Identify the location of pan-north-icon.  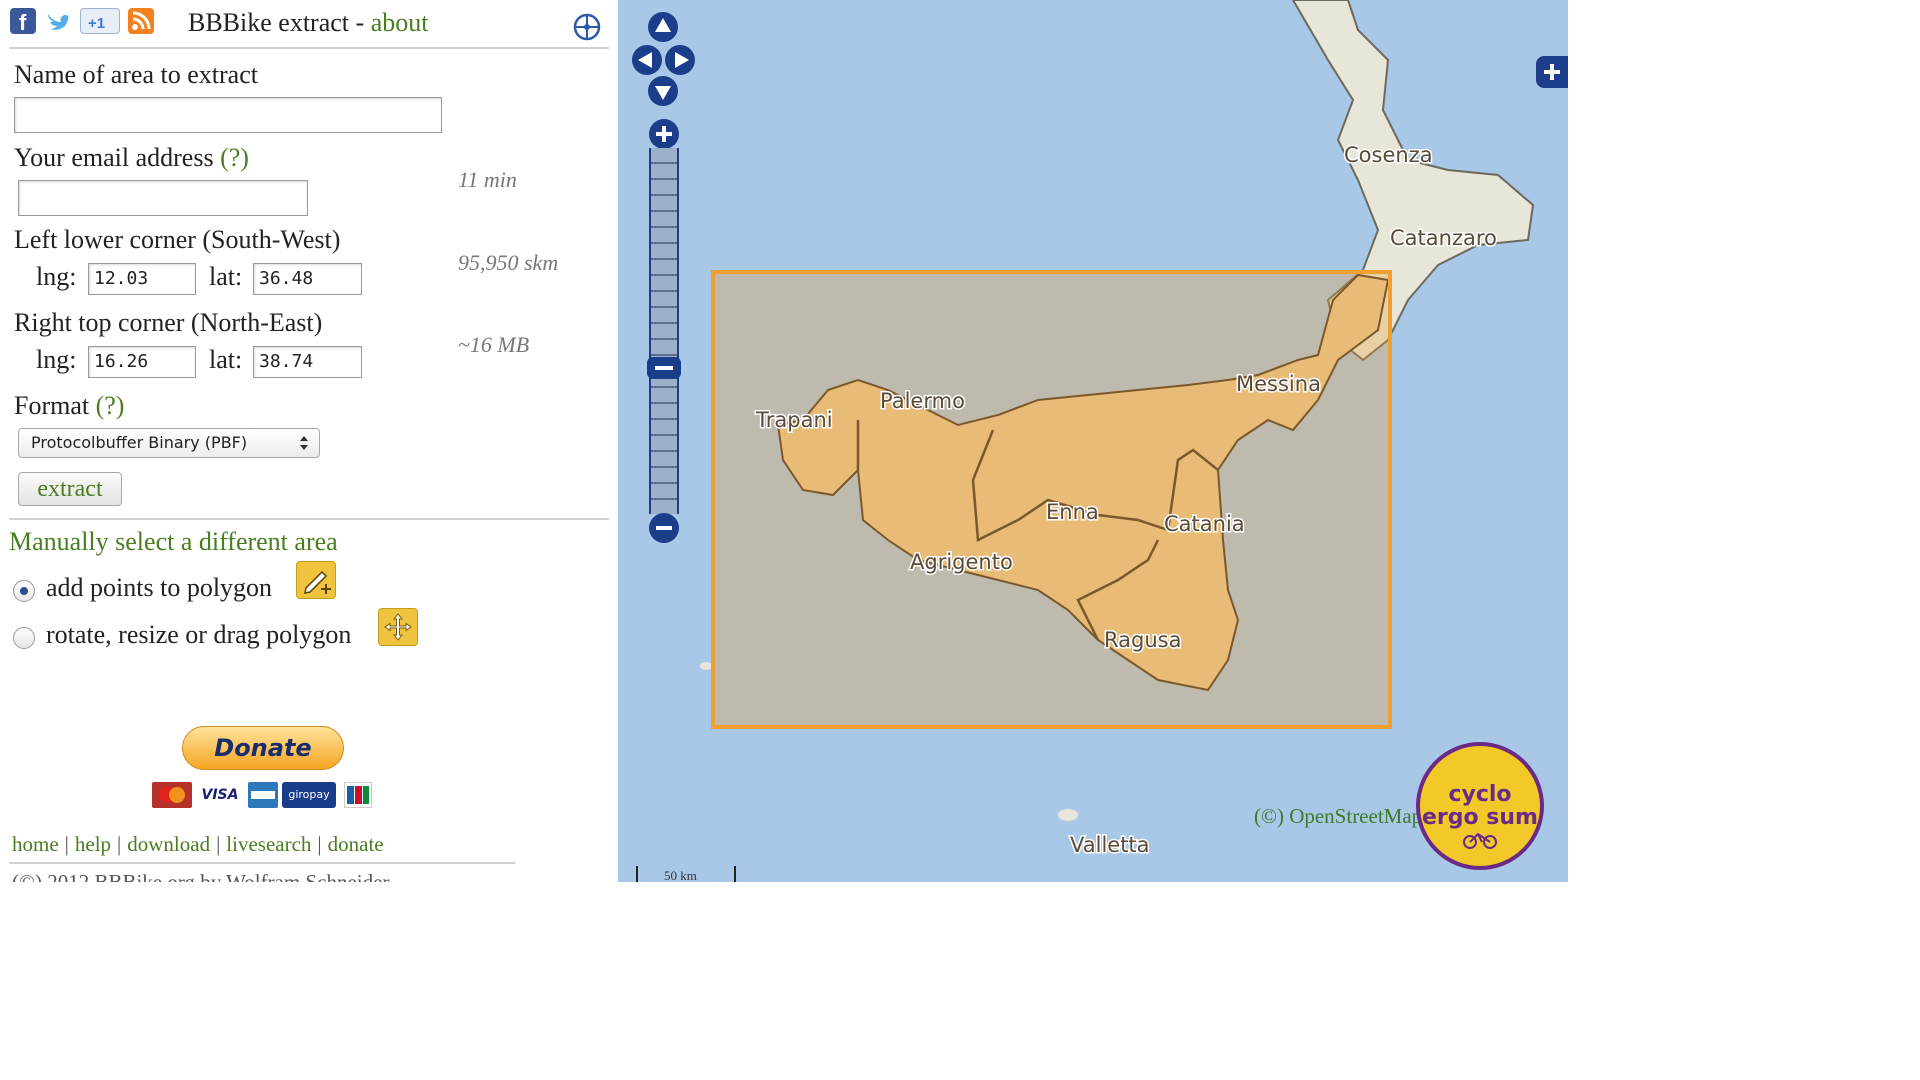
(663, 29).